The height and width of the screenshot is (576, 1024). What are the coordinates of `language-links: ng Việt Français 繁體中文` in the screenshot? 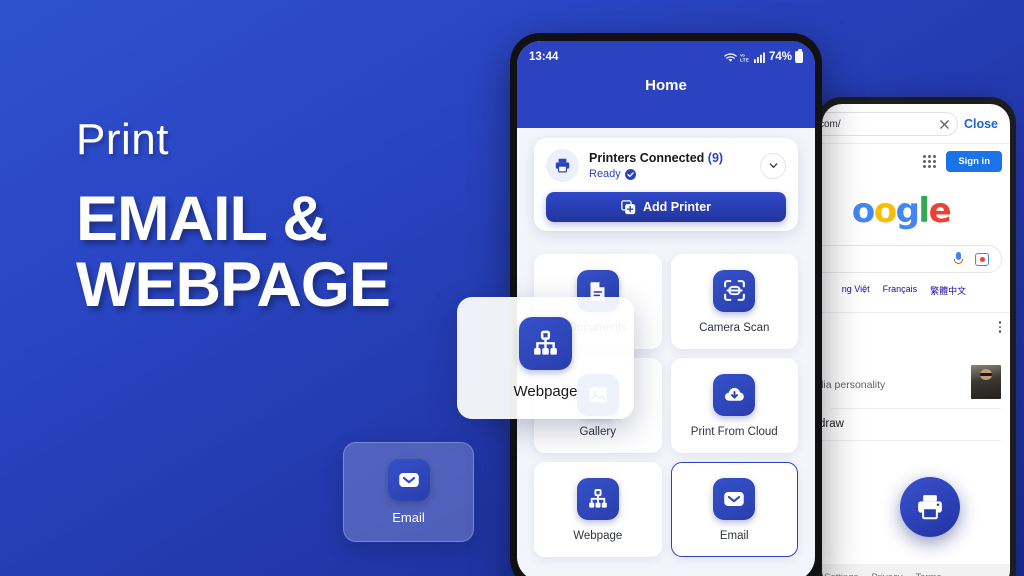 It's located at (916, 290).